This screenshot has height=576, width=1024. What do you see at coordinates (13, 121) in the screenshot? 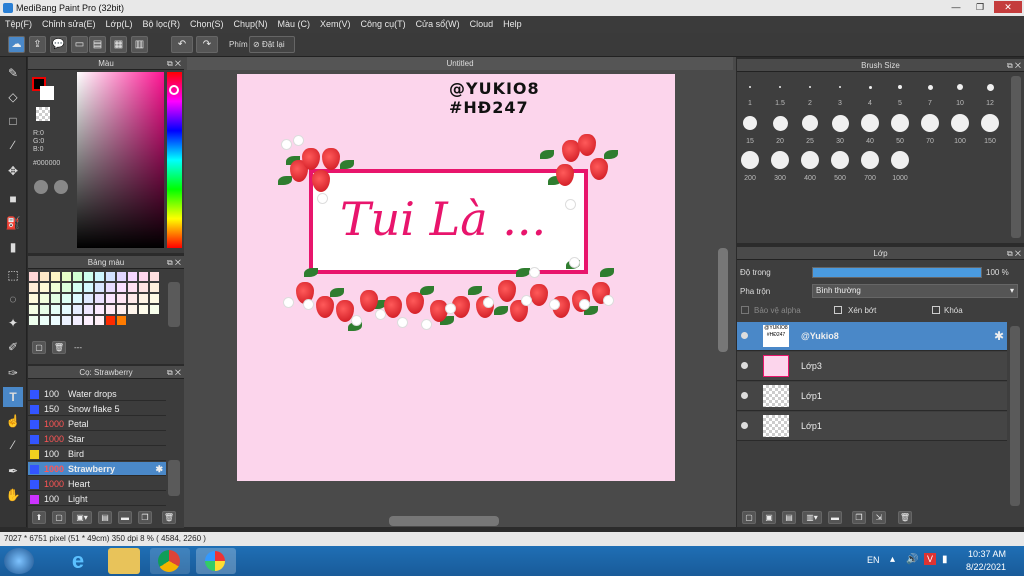
I see `rectangle-tool-icon: □` at bounding box center [13, 121].